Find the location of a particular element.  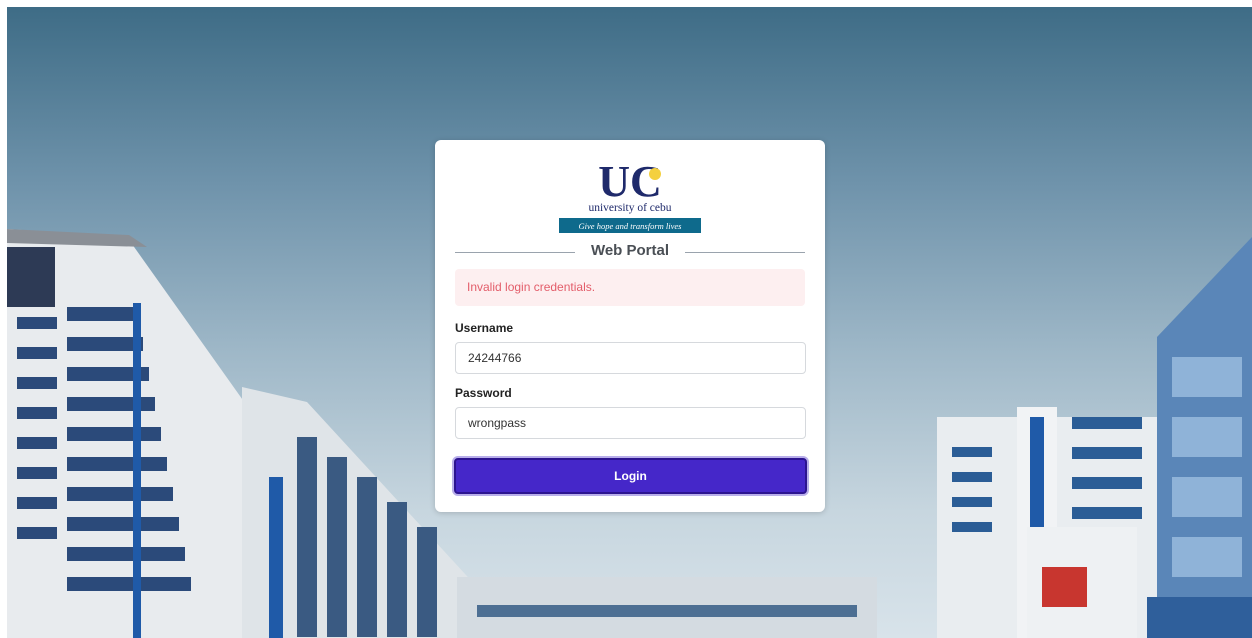

logo-monogram: UC is located at coordinates (630, 181).